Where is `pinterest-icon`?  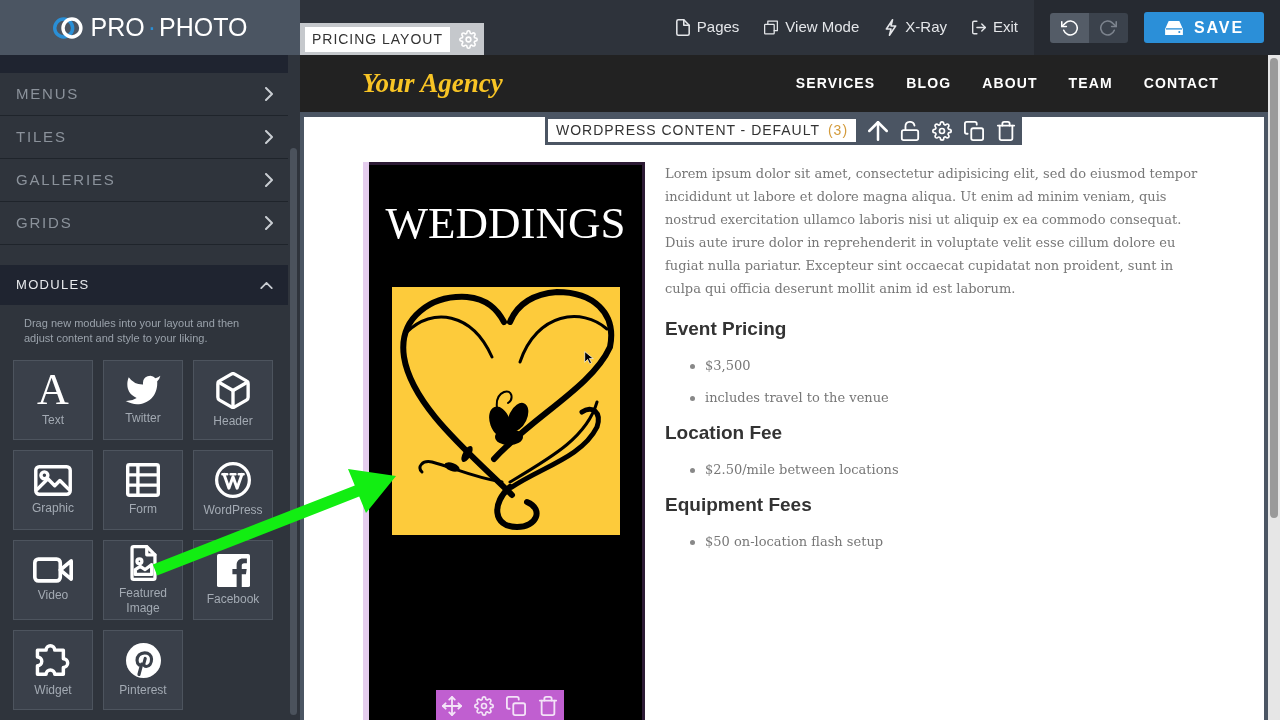
pinterest-icon is located at coordinates (143, 660).